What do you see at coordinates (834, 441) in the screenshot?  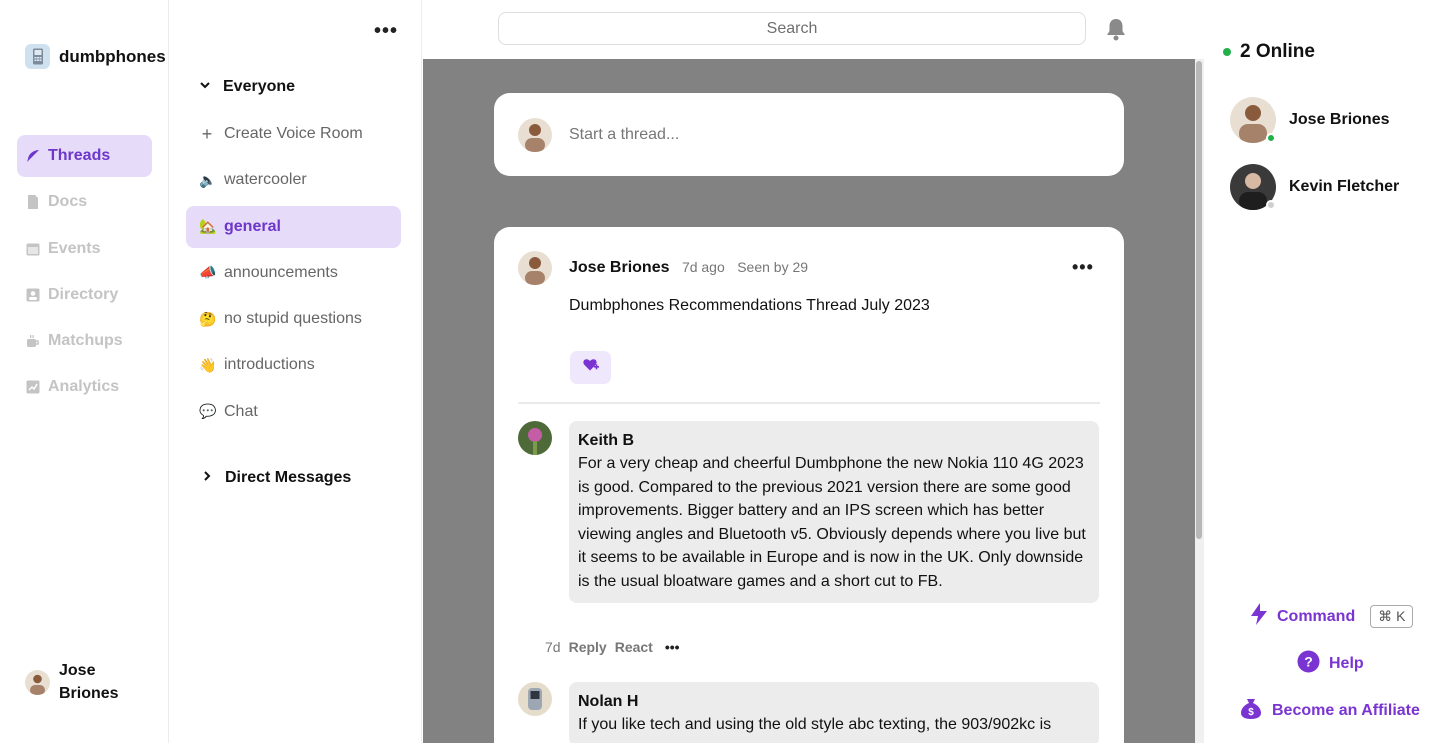 I see `comment-author: Keith B` at bounding box center [834, 441].